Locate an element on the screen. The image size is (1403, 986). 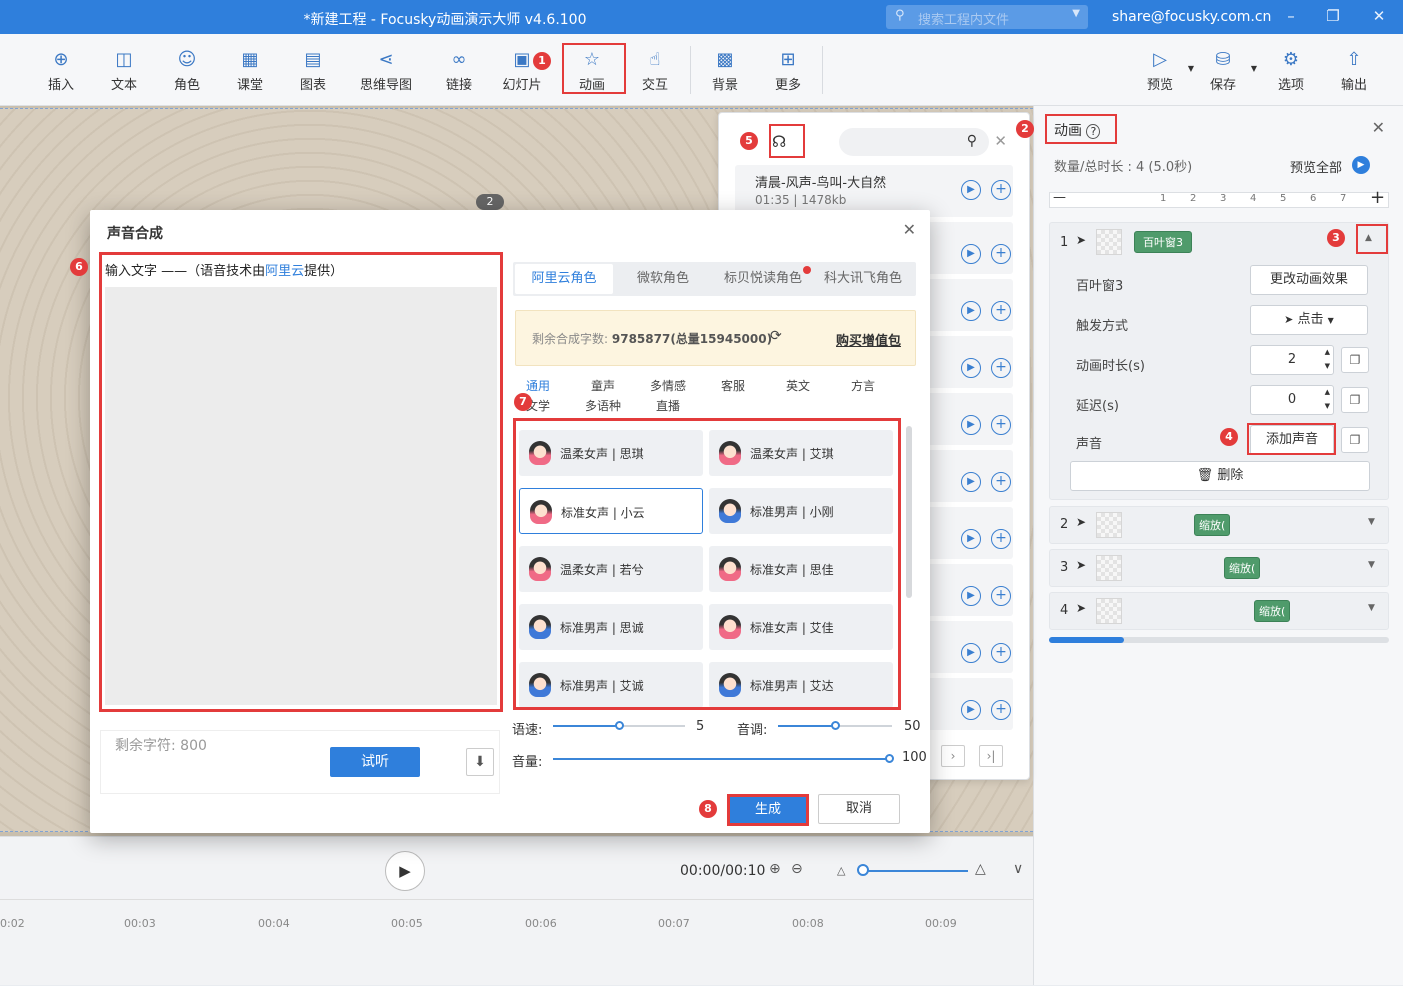
refresh-icon: ⟳ is located at coordinates (776, 336).